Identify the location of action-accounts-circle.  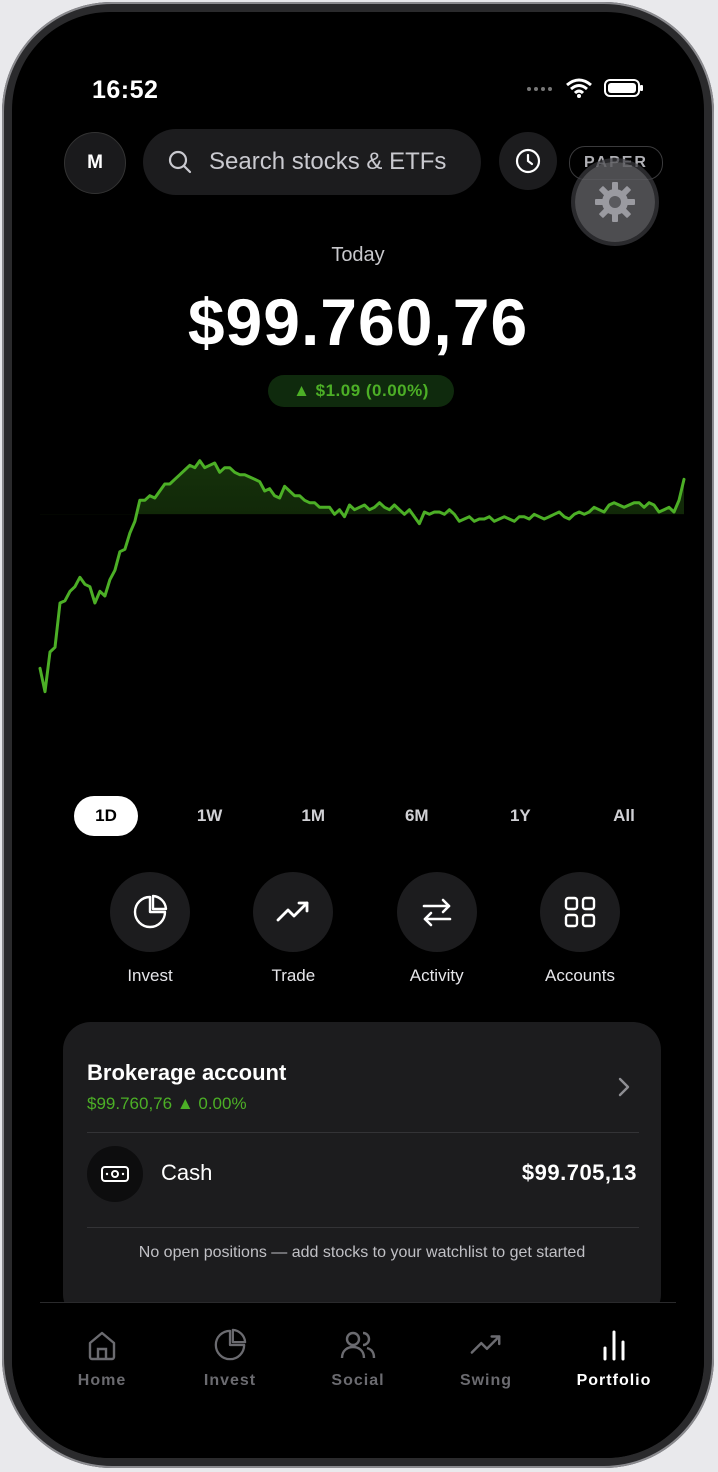
(579, 912).